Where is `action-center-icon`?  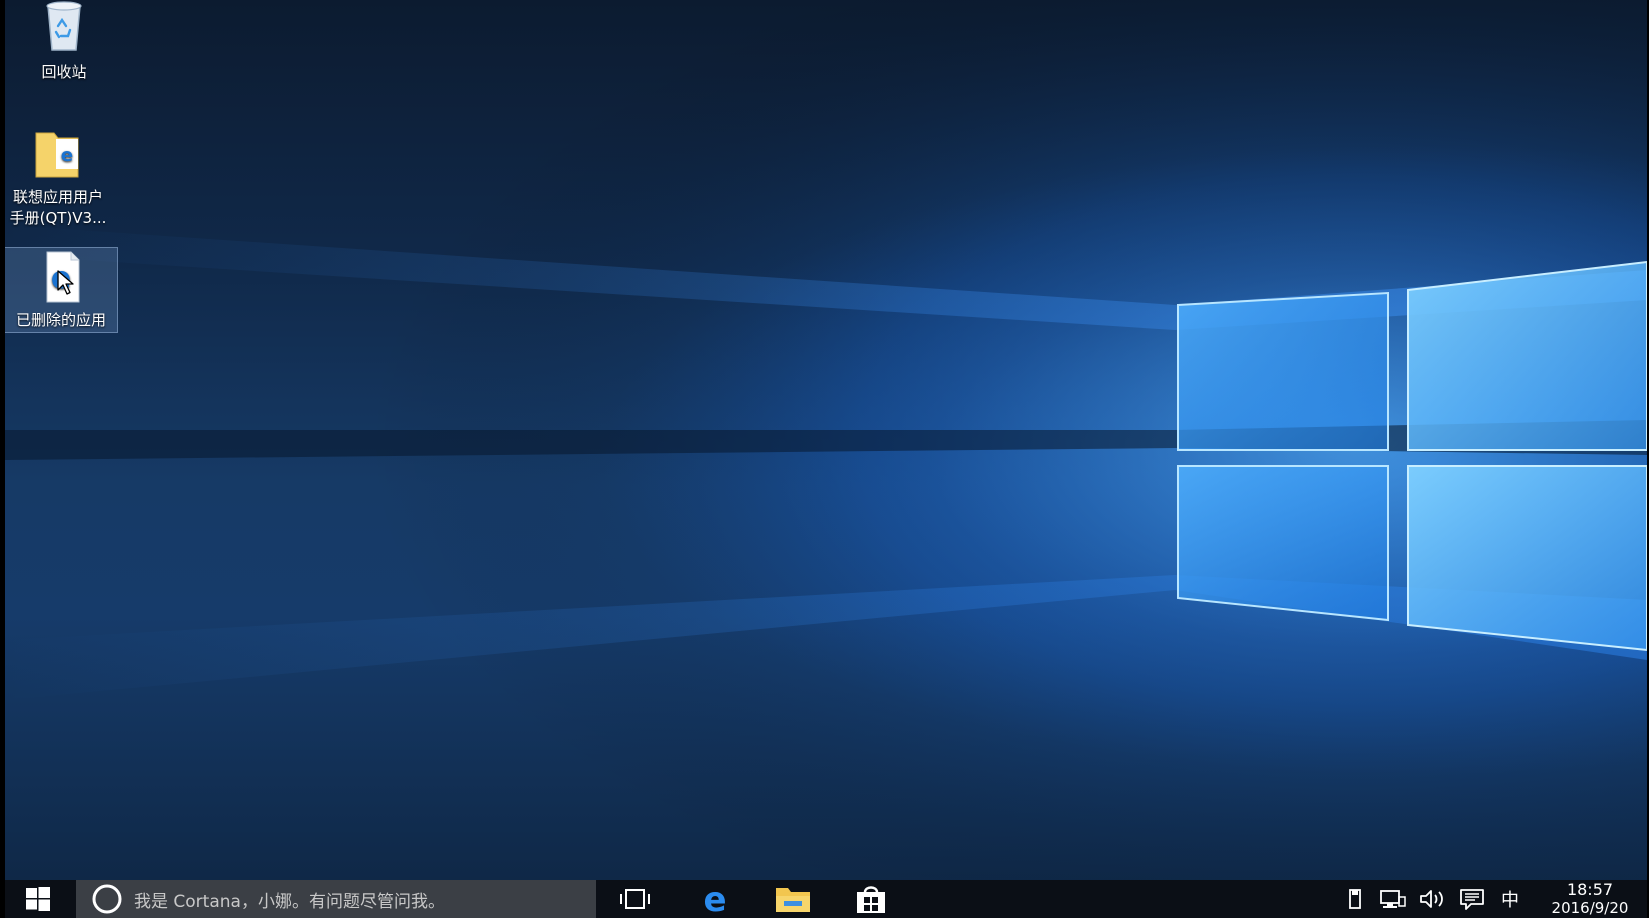 action-center-icon is located at coordinates (1472, 899).